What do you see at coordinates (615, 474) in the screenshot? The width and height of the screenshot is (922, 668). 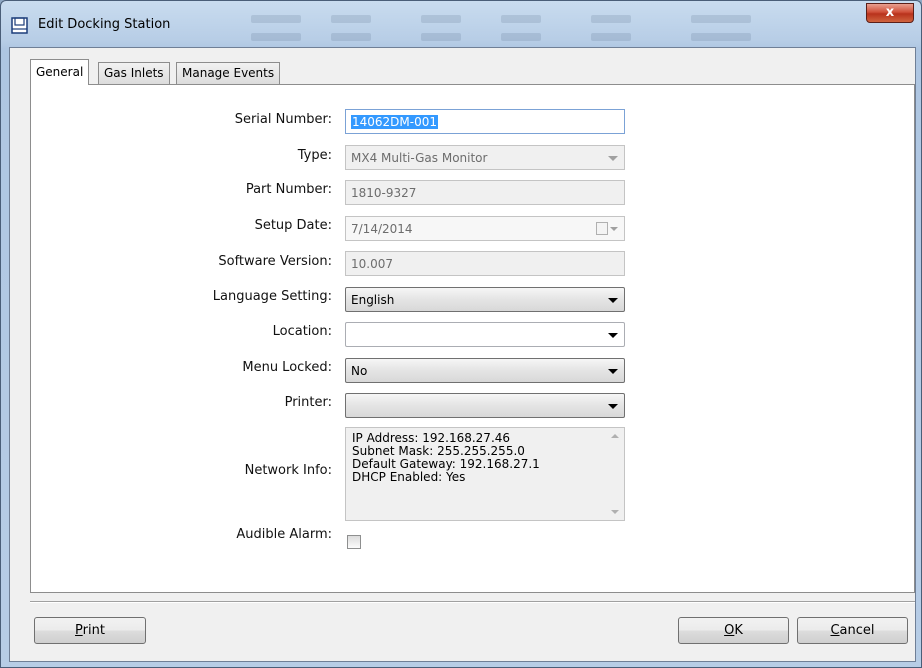 I see `network-info-scrollbar` at bounding box center [615, 474].